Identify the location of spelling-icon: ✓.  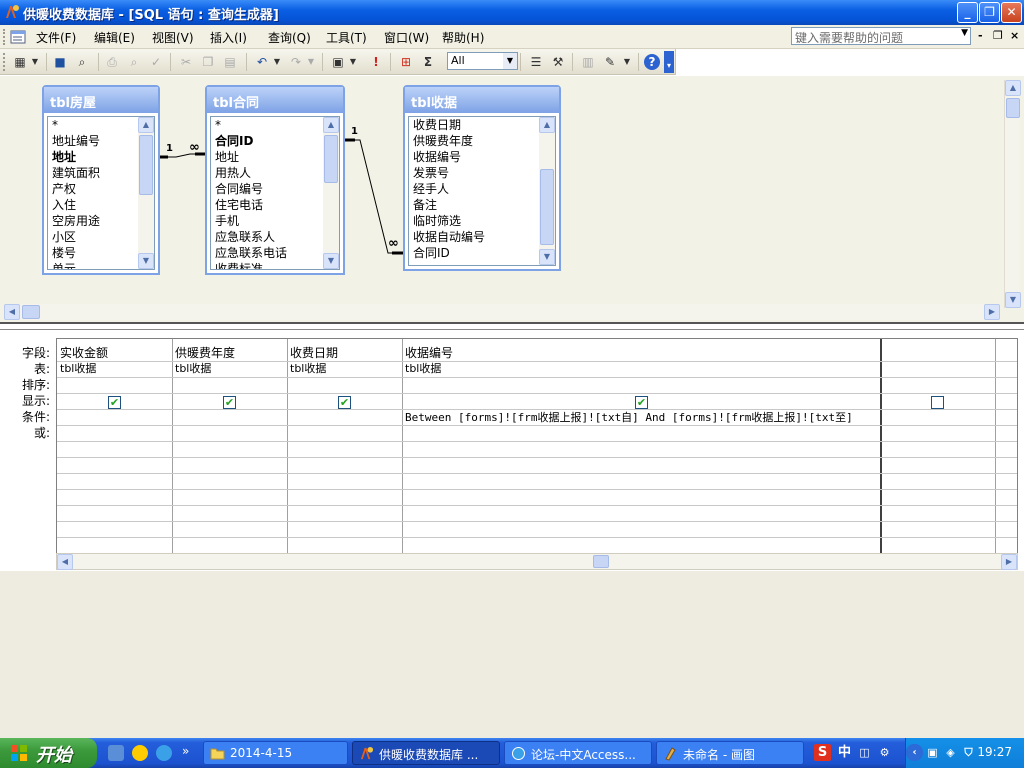
(156, 62).